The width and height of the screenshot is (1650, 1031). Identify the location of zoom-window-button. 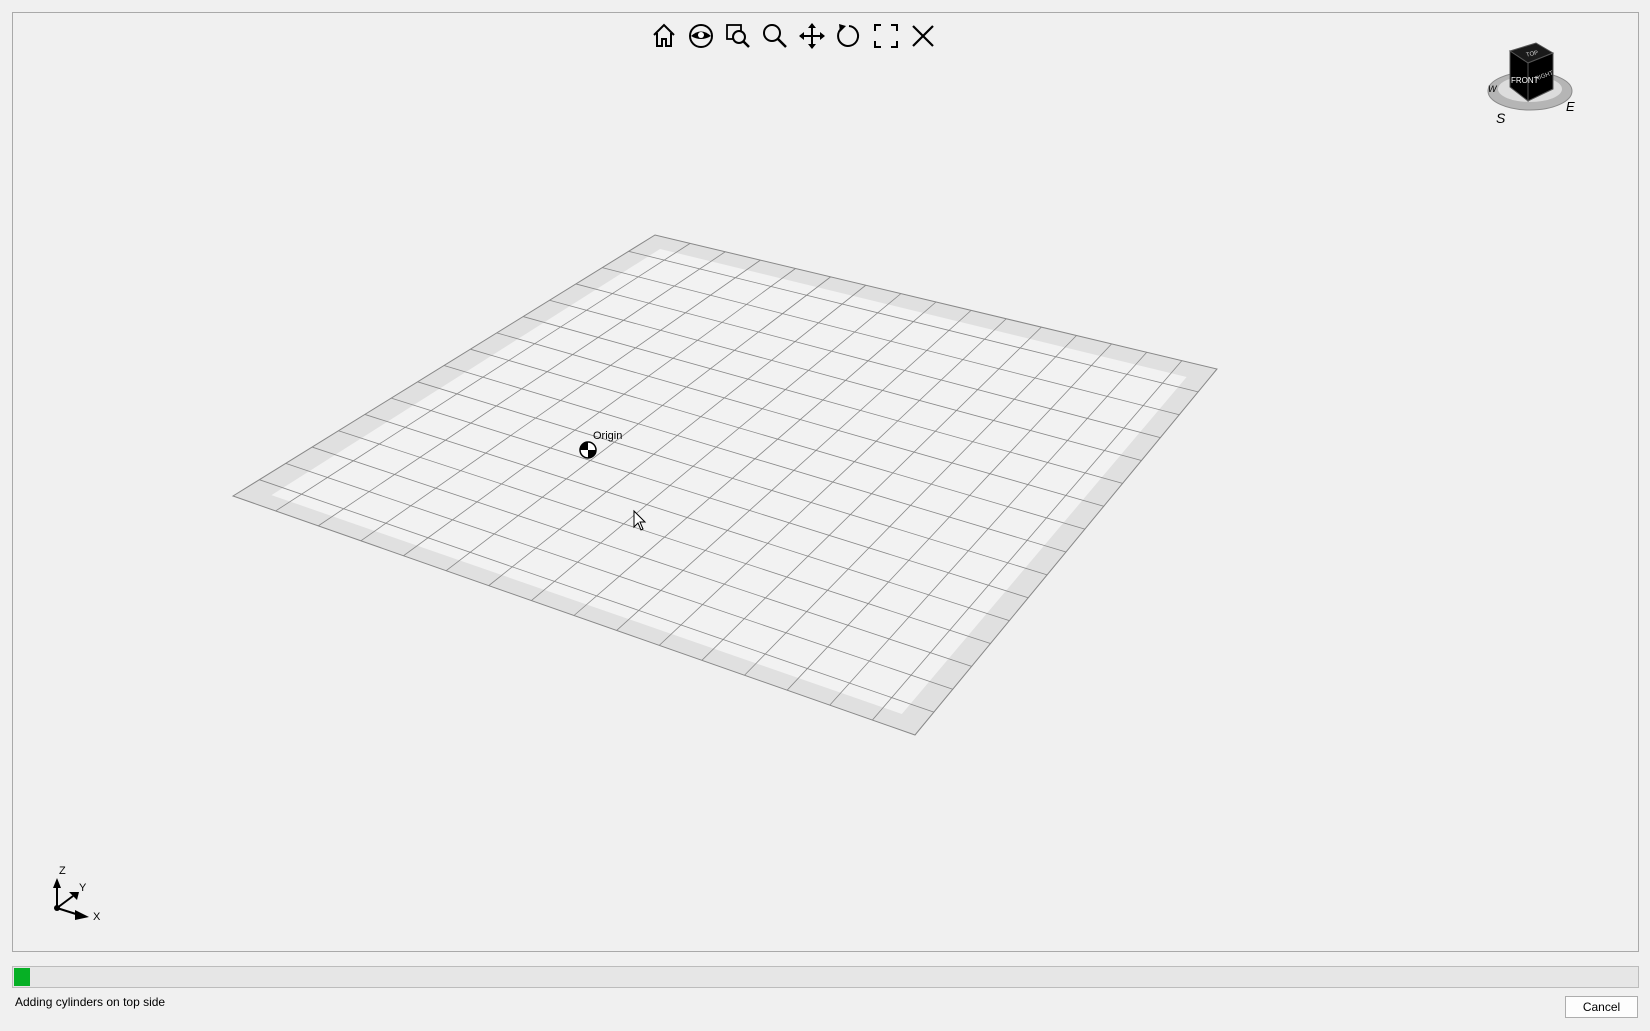
(738, 36).